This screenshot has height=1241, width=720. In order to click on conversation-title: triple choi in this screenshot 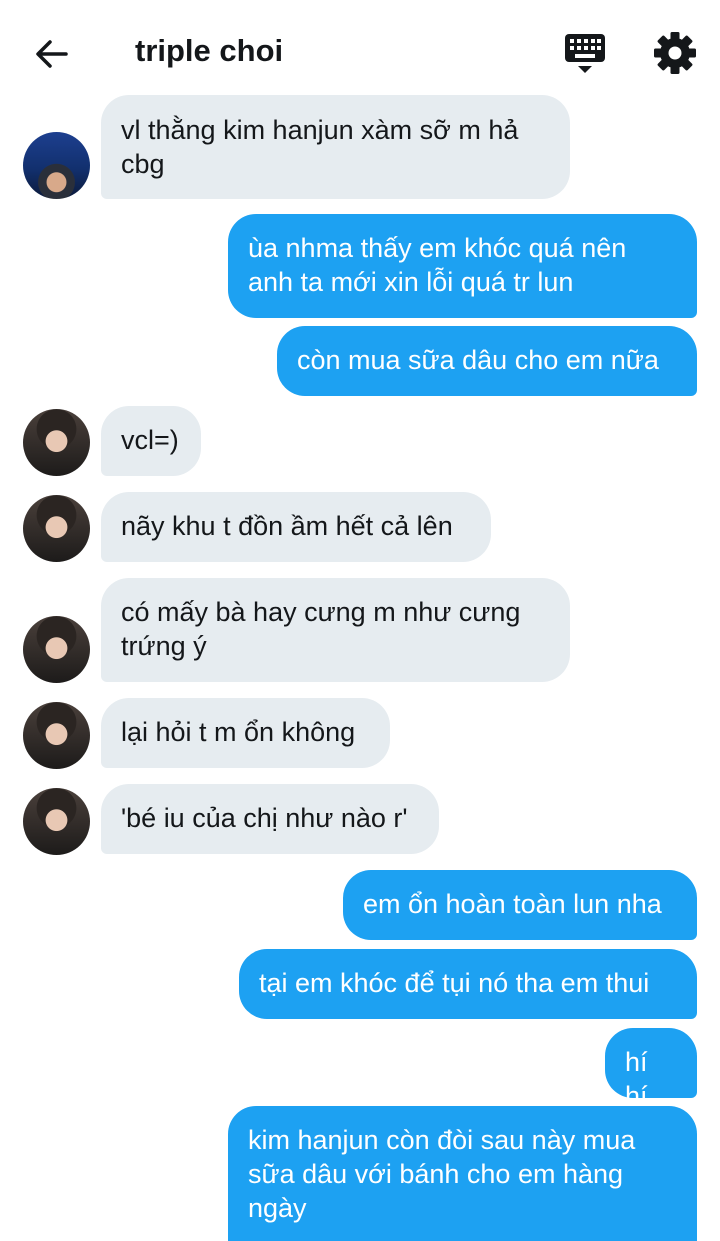, I will do `click(209, 50)`.